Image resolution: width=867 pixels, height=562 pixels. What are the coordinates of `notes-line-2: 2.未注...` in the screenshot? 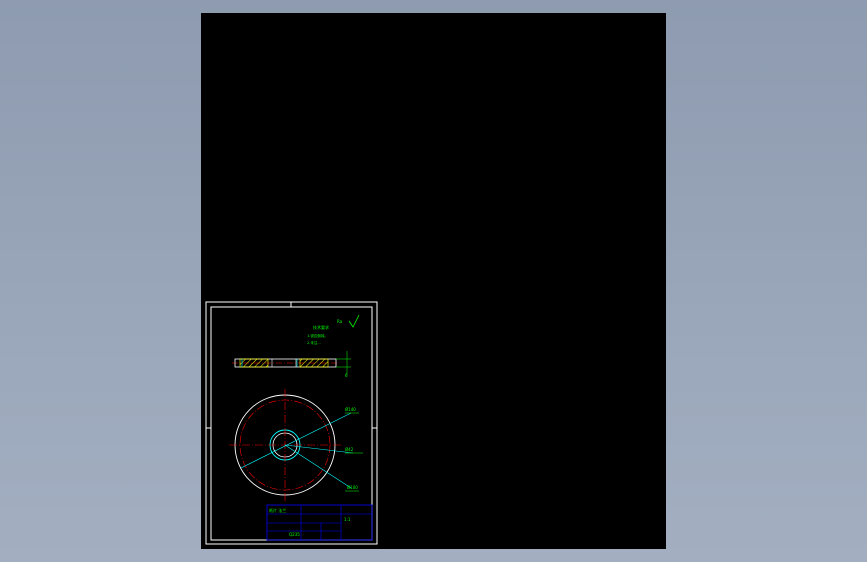 It's located at (314, 342).